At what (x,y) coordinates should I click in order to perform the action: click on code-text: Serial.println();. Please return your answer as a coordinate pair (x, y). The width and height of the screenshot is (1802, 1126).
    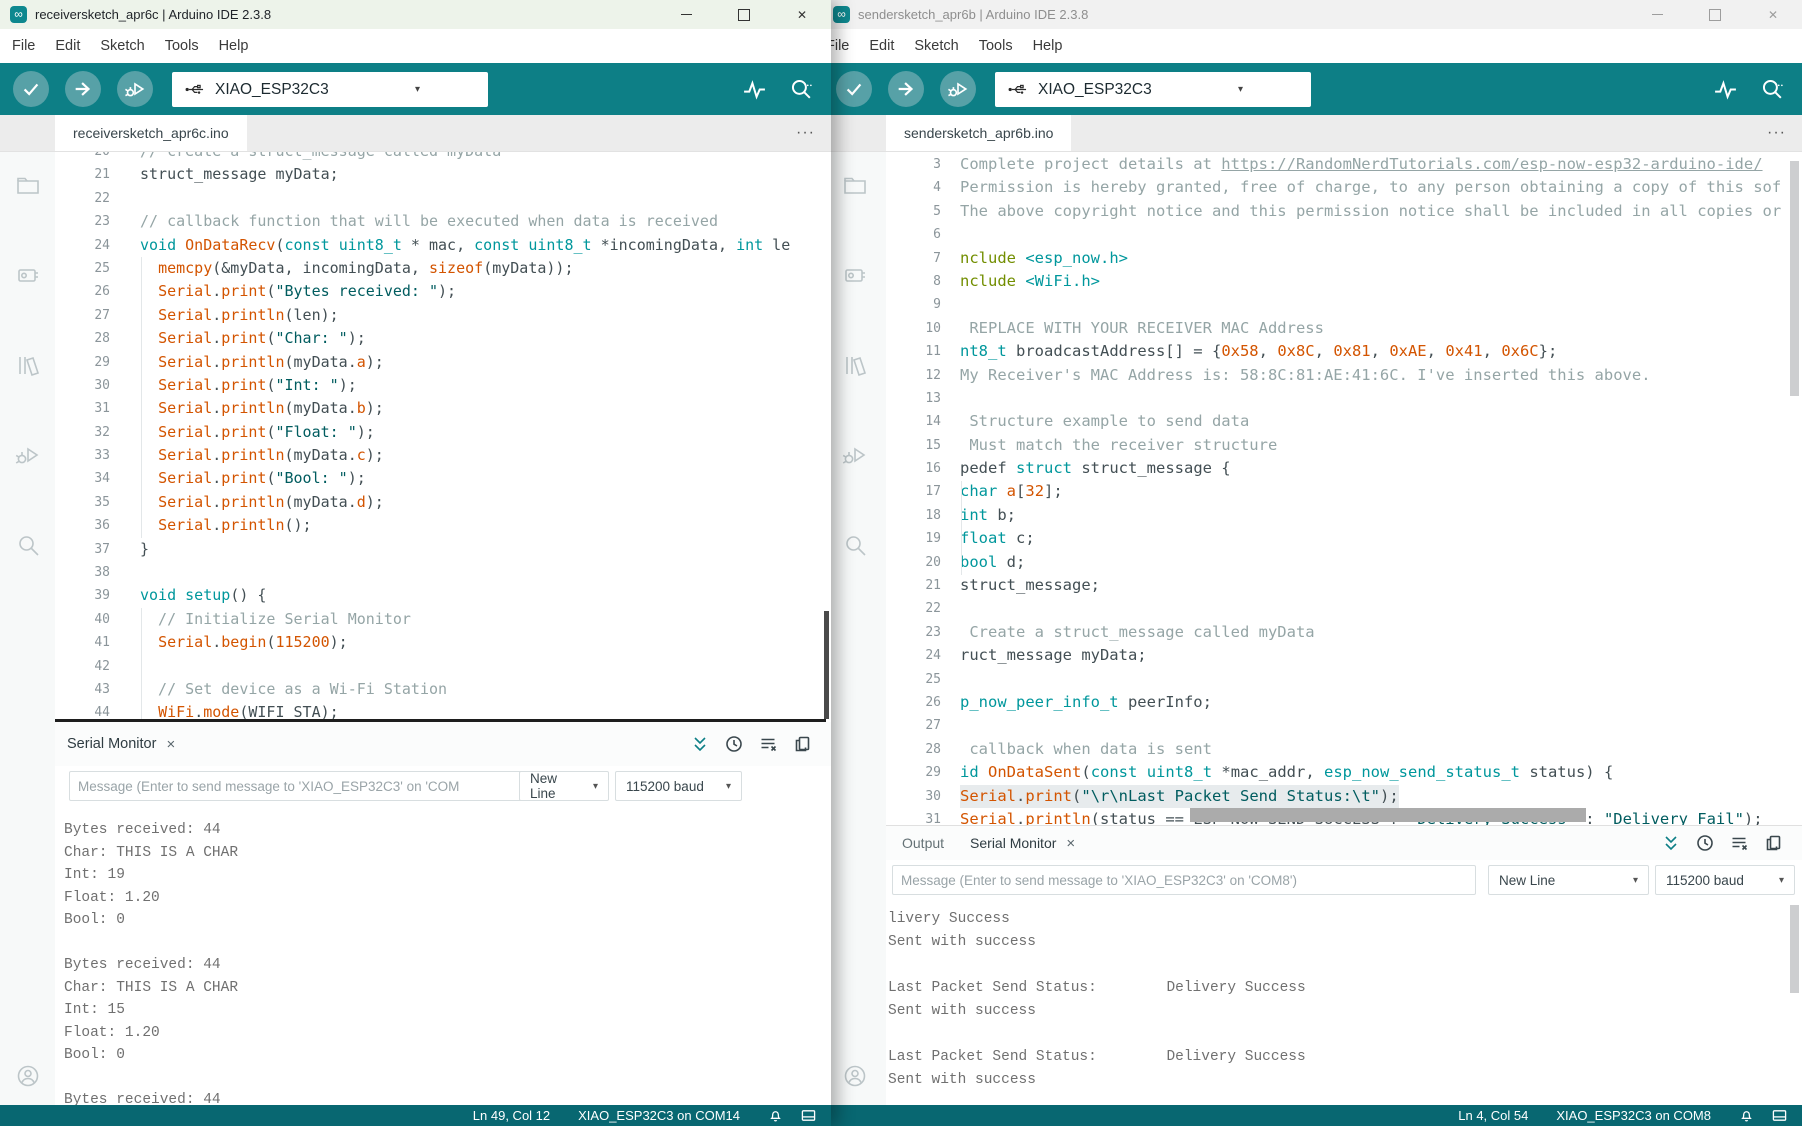
    Looking at the image, I should click on (226, 525).